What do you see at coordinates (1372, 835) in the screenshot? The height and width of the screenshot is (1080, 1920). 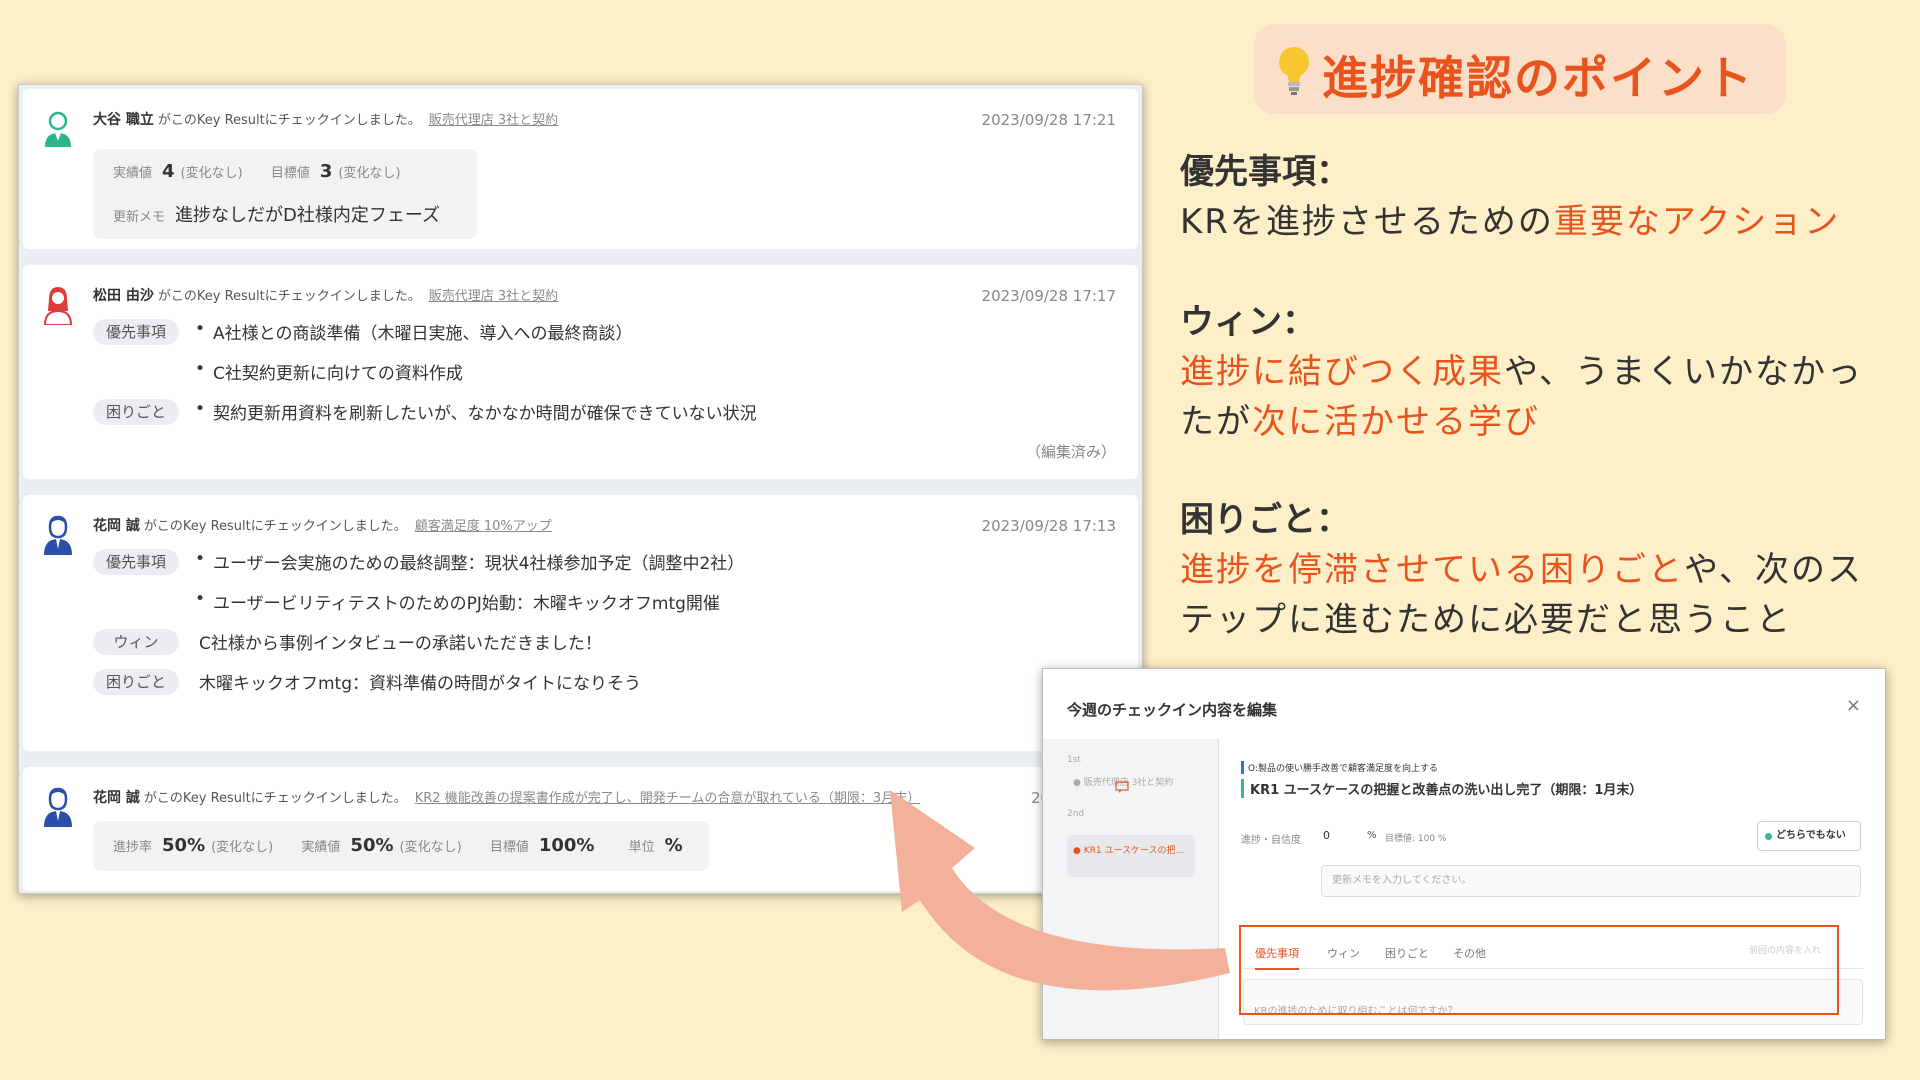 I see `progress-unit: %` at bounding box center [1372, 835].